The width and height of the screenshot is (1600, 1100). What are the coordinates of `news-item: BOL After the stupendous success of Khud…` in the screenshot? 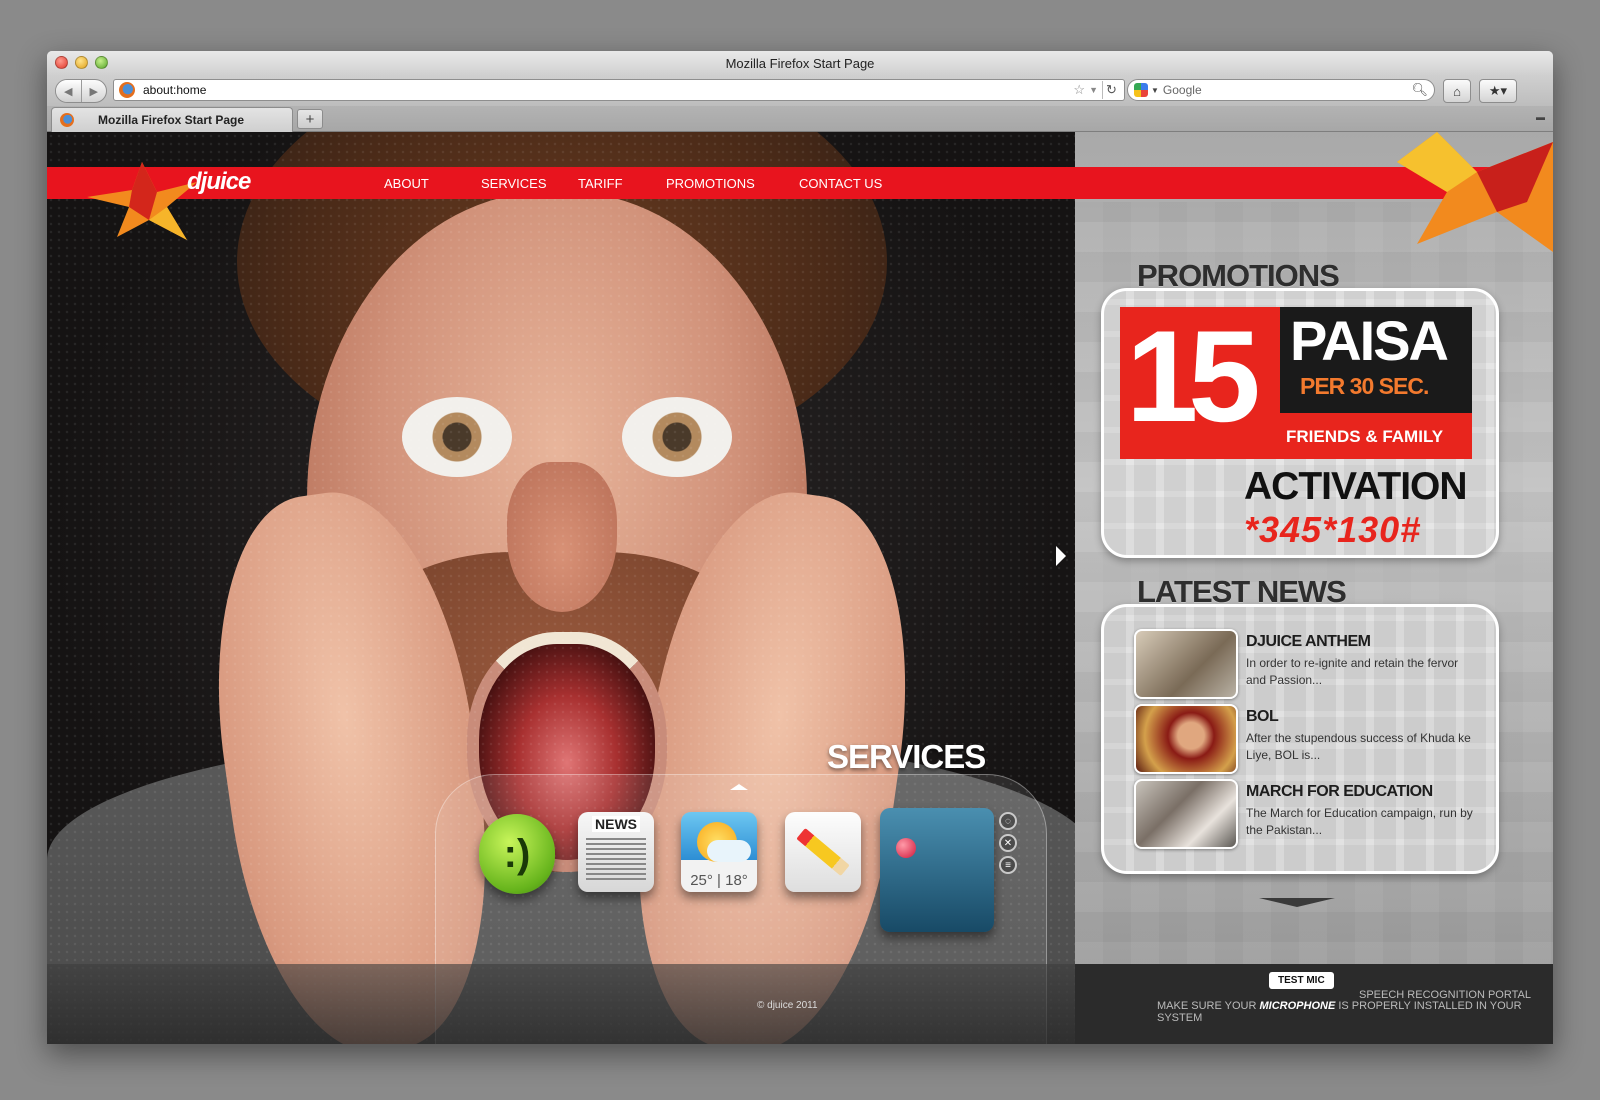 It's located at (1314, 740).